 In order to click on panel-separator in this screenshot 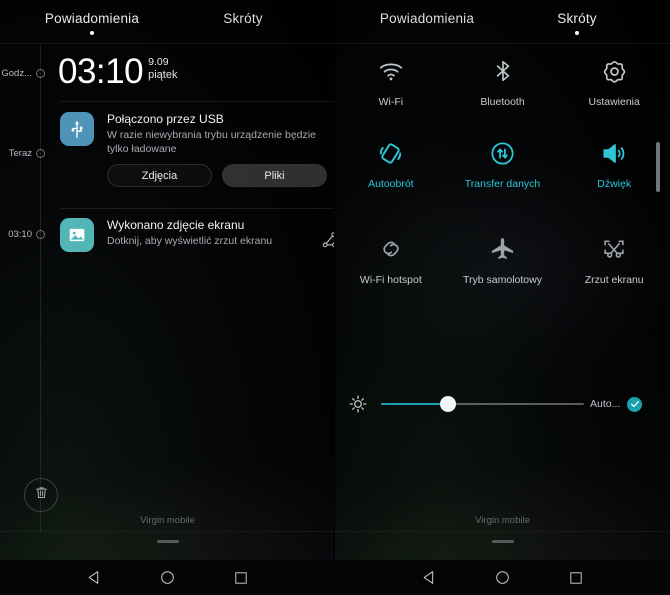, I will do `click(334, 280)`.